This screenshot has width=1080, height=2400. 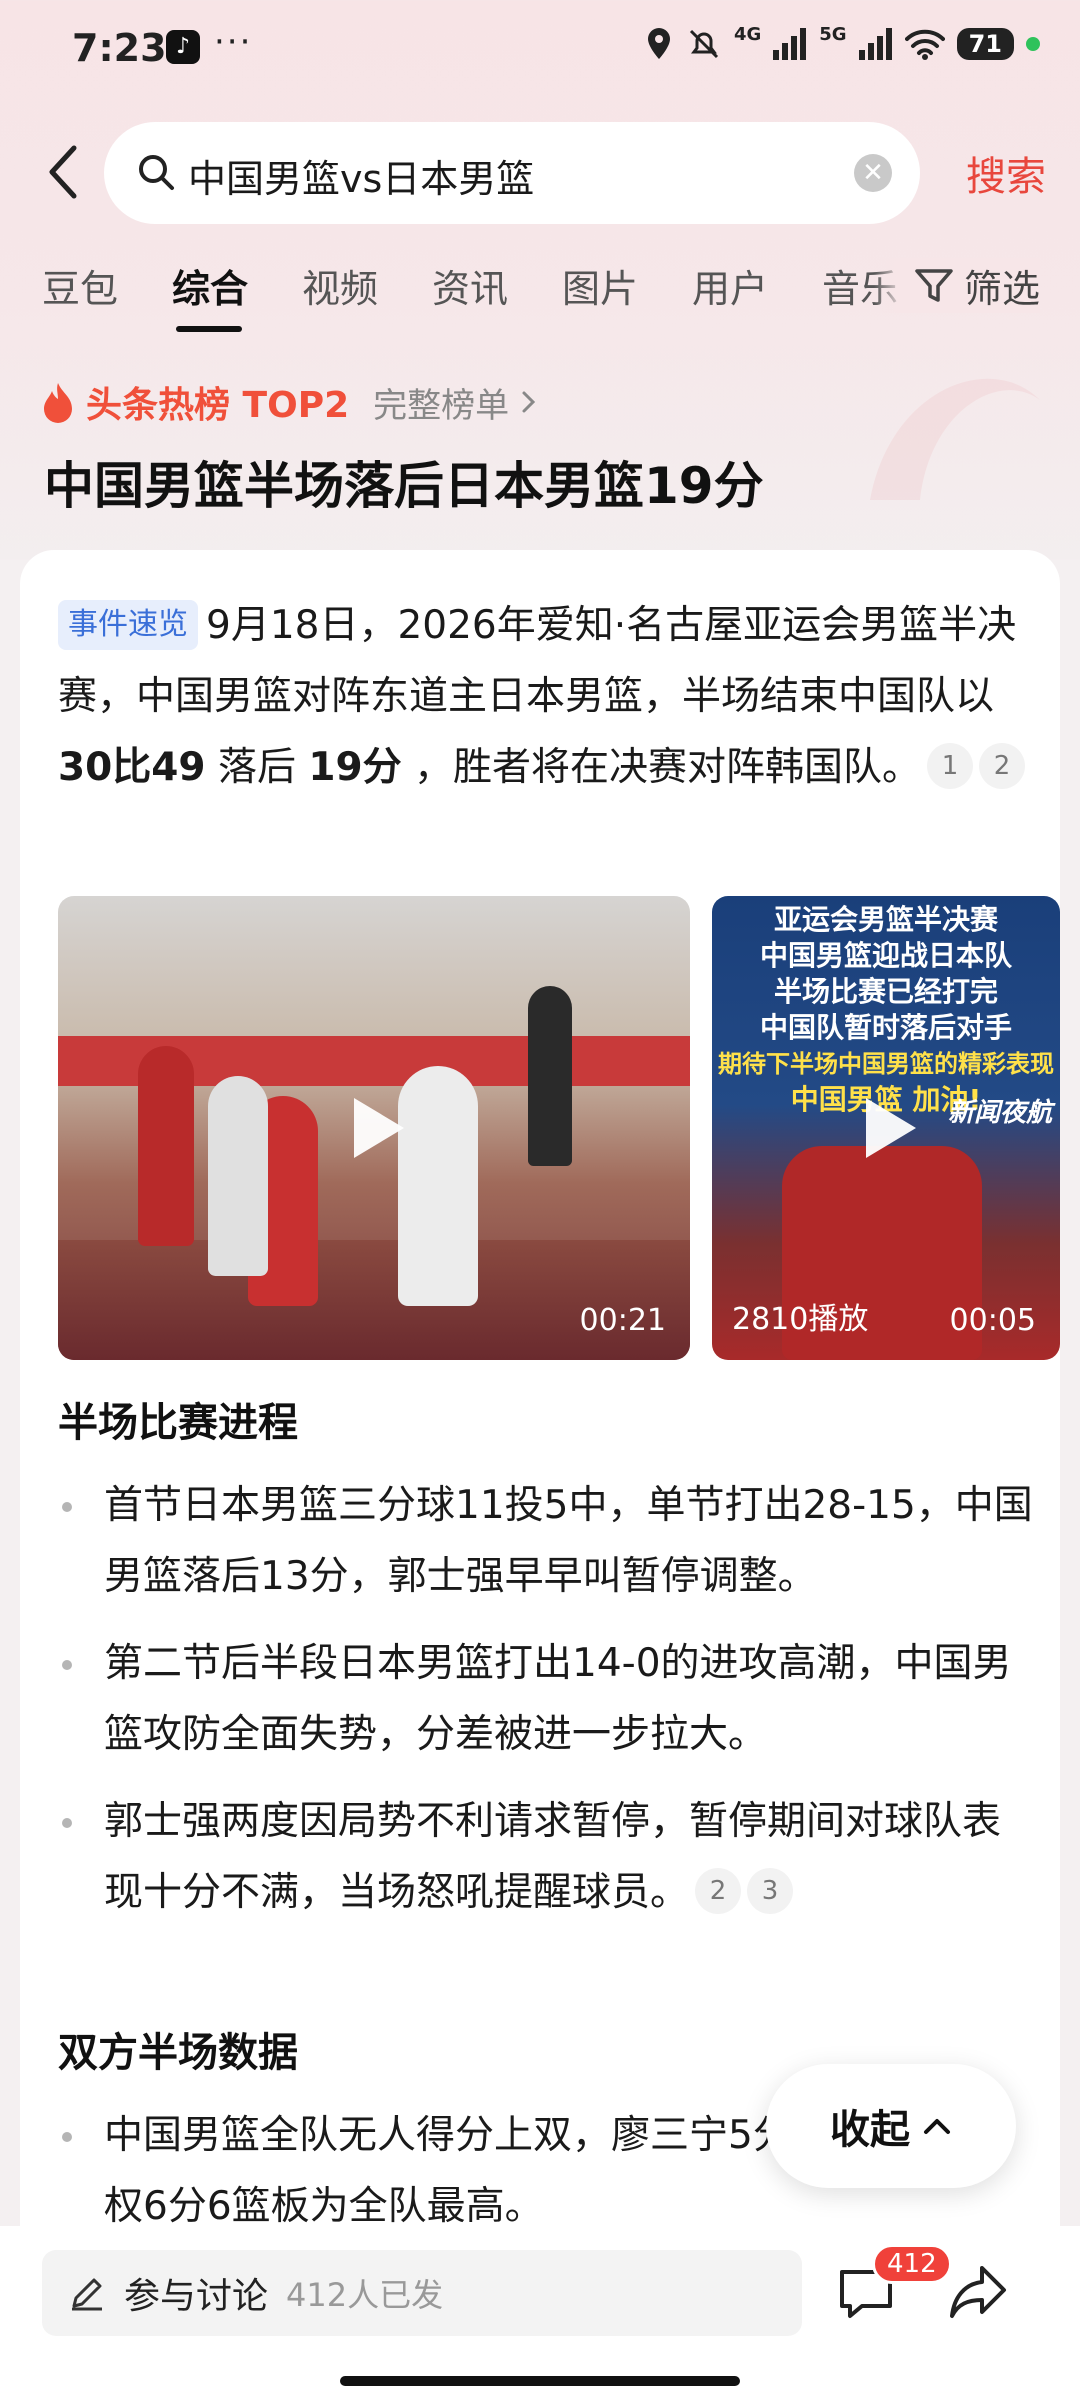 I want to click on video-duration: 00:05, so click(x=992, y=1320).